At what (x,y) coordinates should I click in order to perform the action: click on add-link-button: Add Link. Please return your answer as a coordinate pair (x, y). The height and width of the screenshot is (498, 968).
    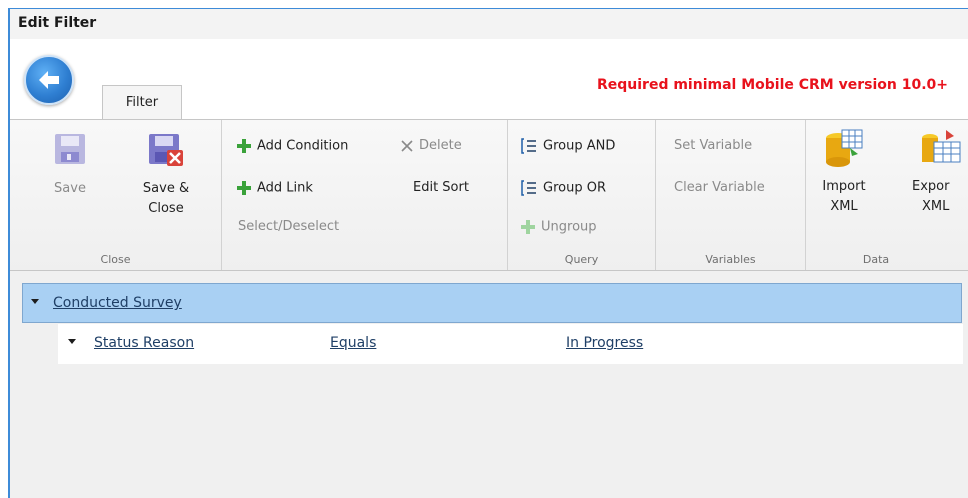
    Looking at the image, I should click on (274, 188).